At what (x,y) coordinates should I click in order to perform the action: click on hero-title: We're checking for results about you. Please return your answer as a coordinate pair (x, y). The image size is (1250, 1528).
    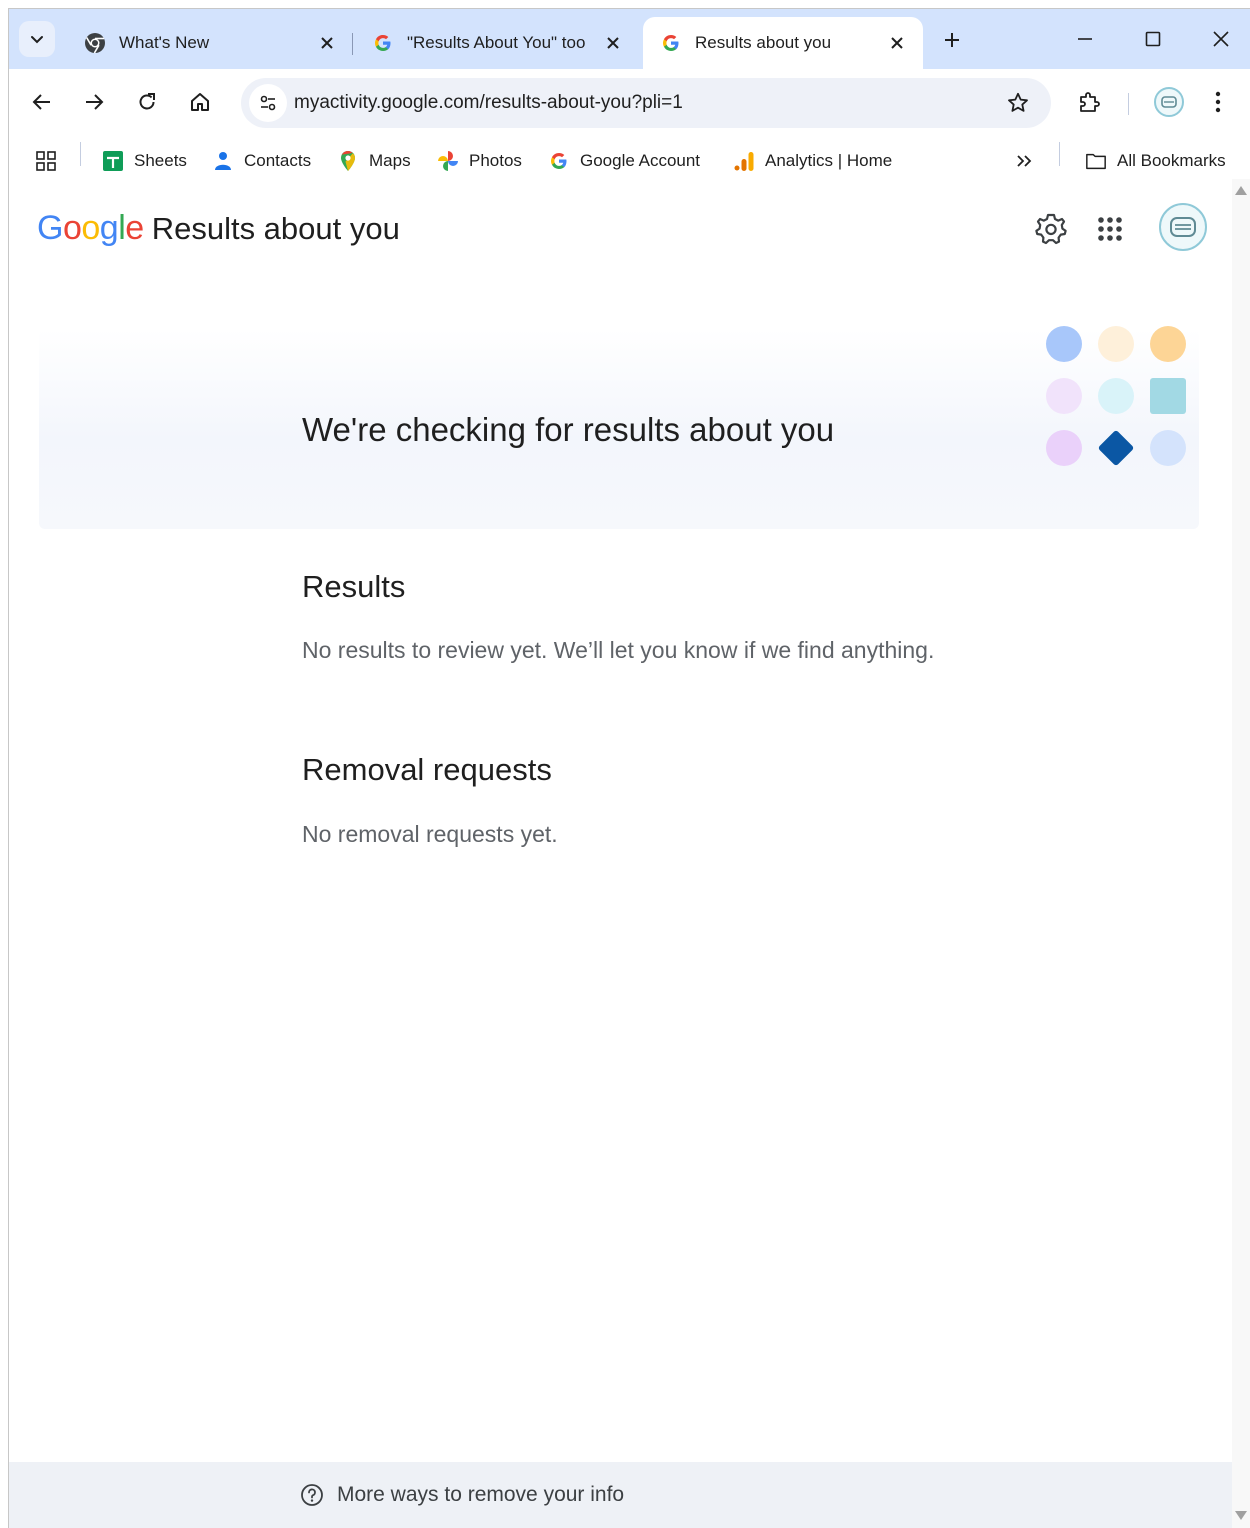
    Looking at the image, I should click on (568, 429).